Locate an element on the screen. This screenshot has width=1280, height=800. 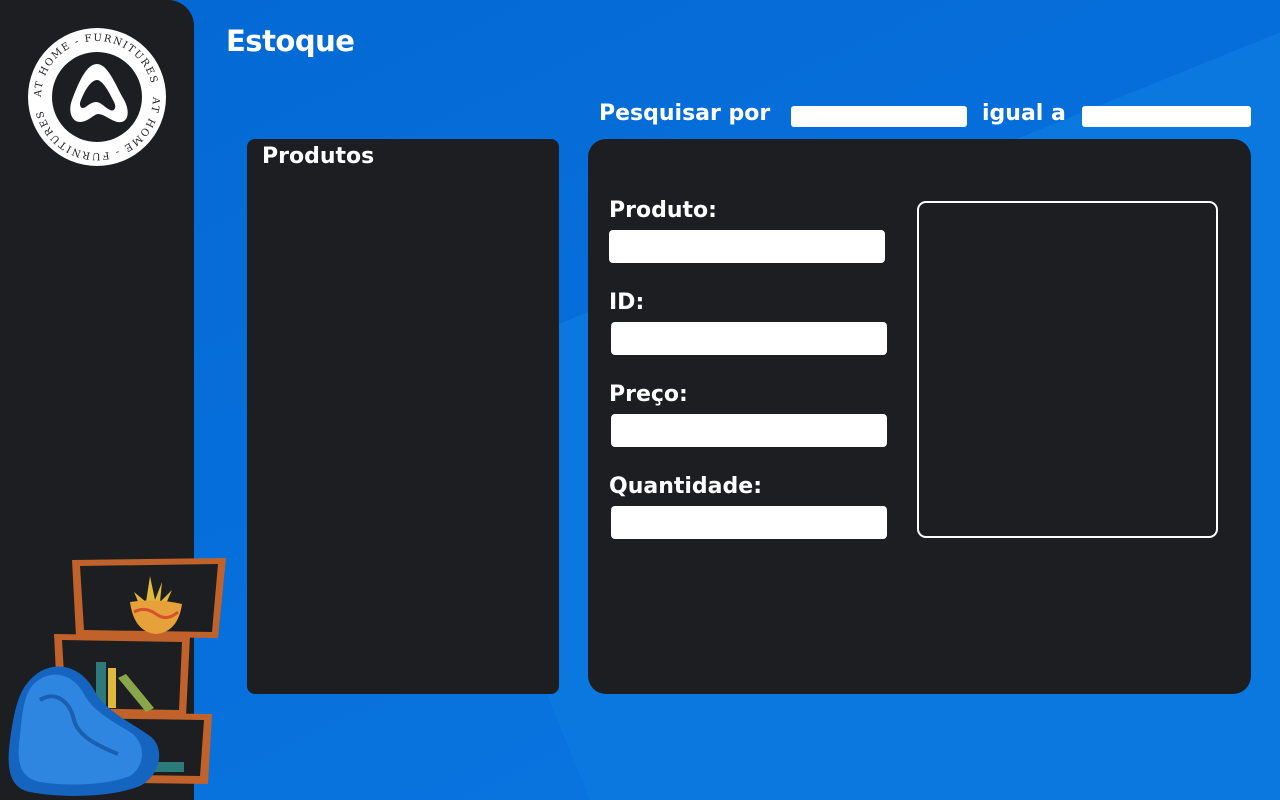
search-equal-label: igual a is located at coordinates (1024, 113).